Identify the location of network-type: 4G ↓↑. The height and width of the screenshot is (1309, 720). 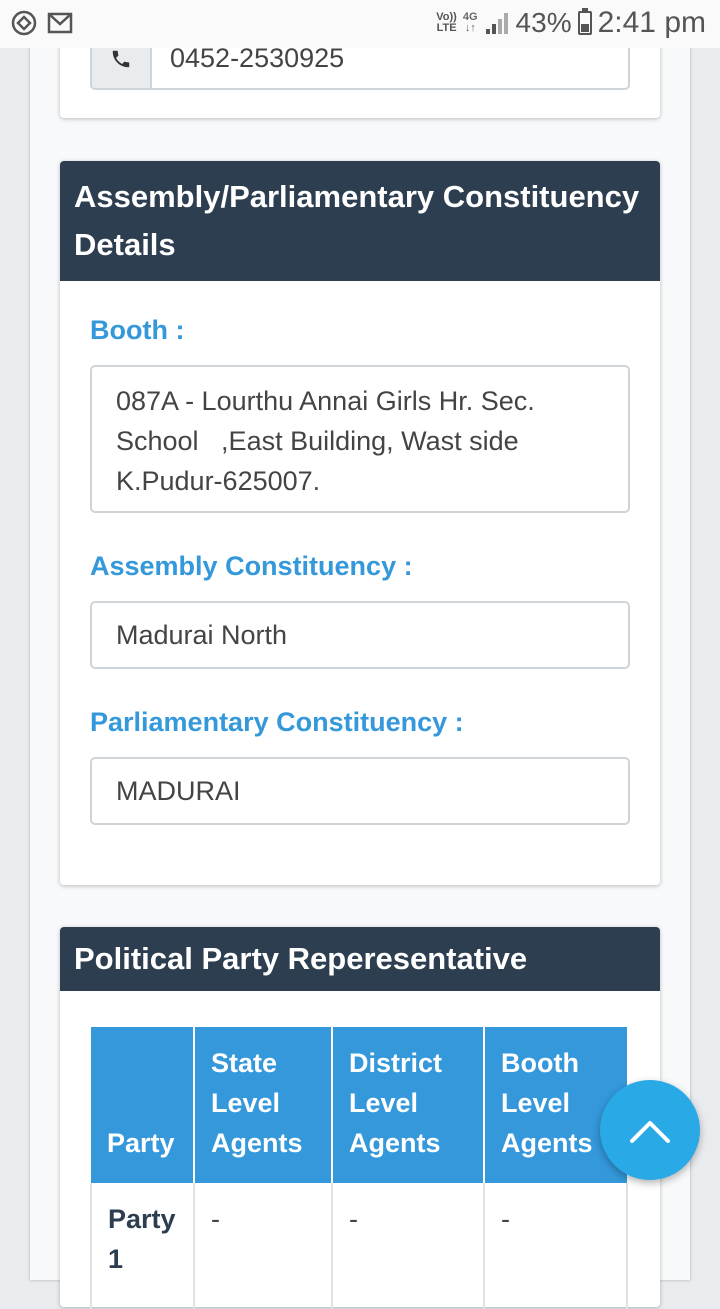
(470, 22).